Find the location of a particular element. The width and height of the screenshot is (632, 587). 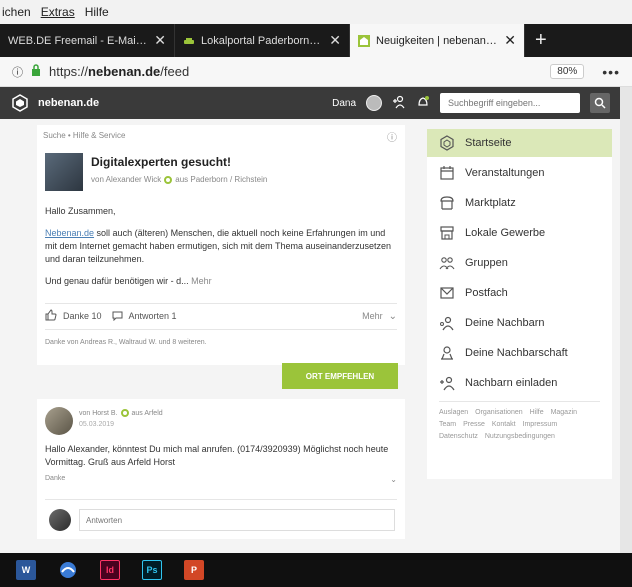

word-icon: W is located at coordinates (26, 570).